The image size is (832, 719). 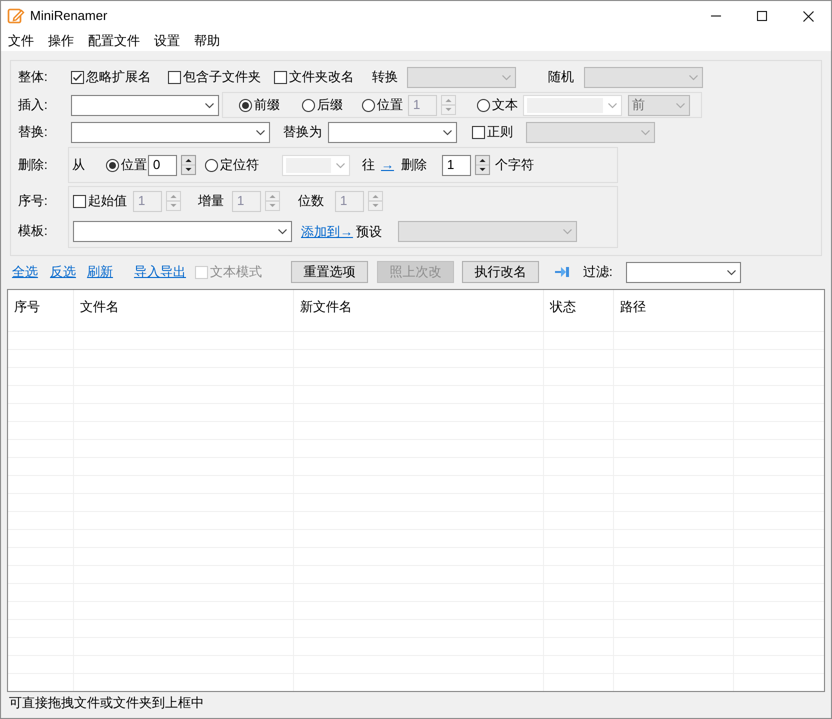 I want to click on number-field: 0, so click(x=162, y=165).